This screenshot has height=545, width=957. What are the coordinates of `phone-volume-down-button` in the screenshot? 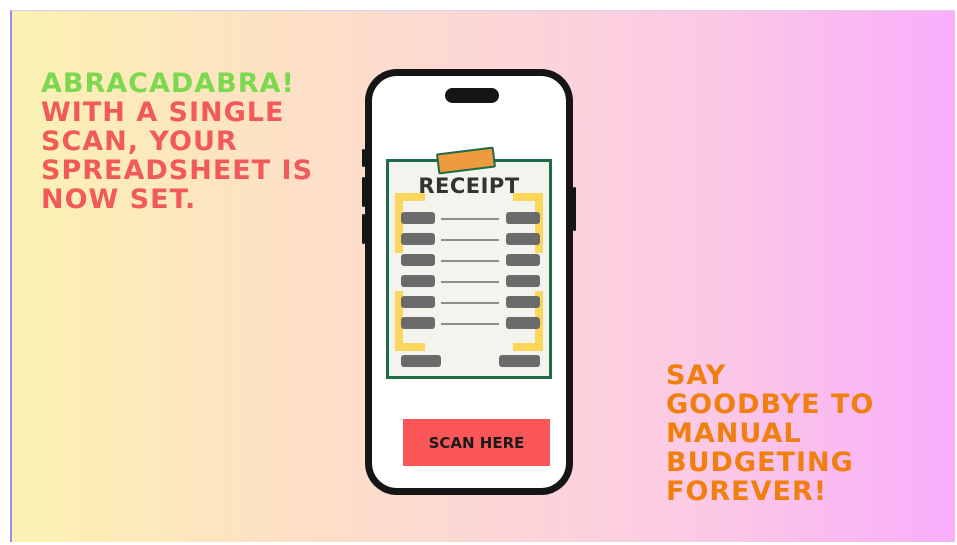 It's located at (363, 229).